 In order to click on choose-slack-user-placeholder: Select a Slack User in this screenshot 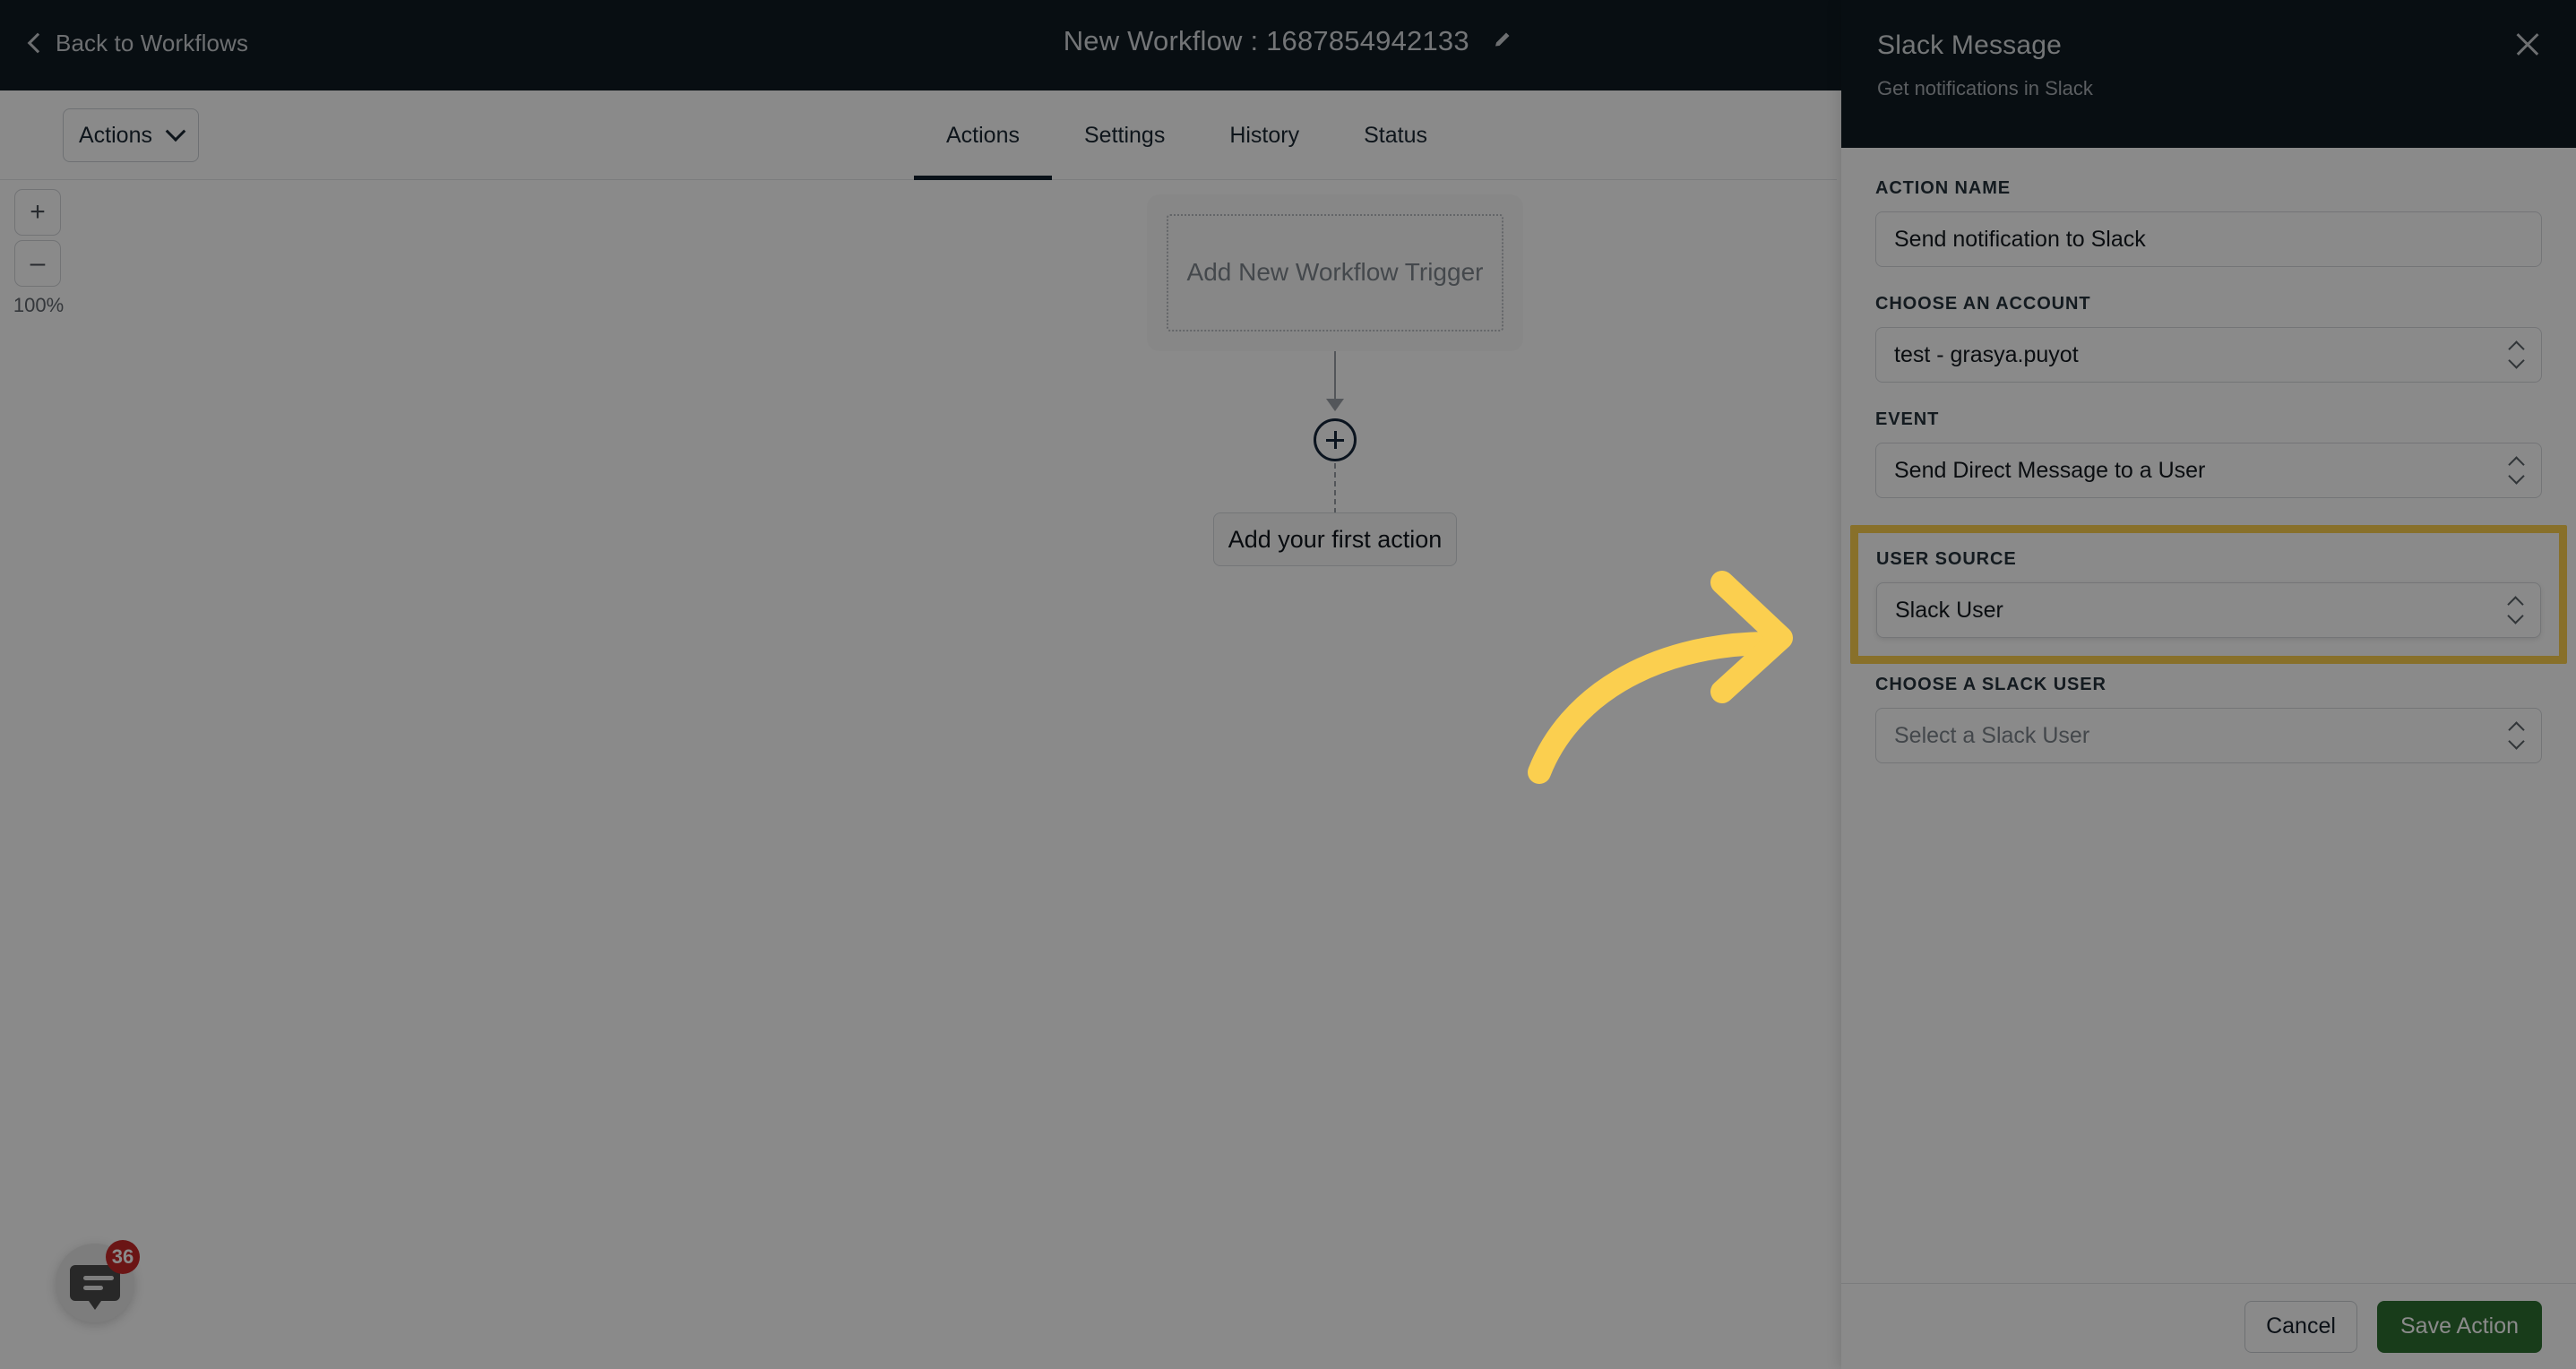, I will do `click(1992, 735)`.